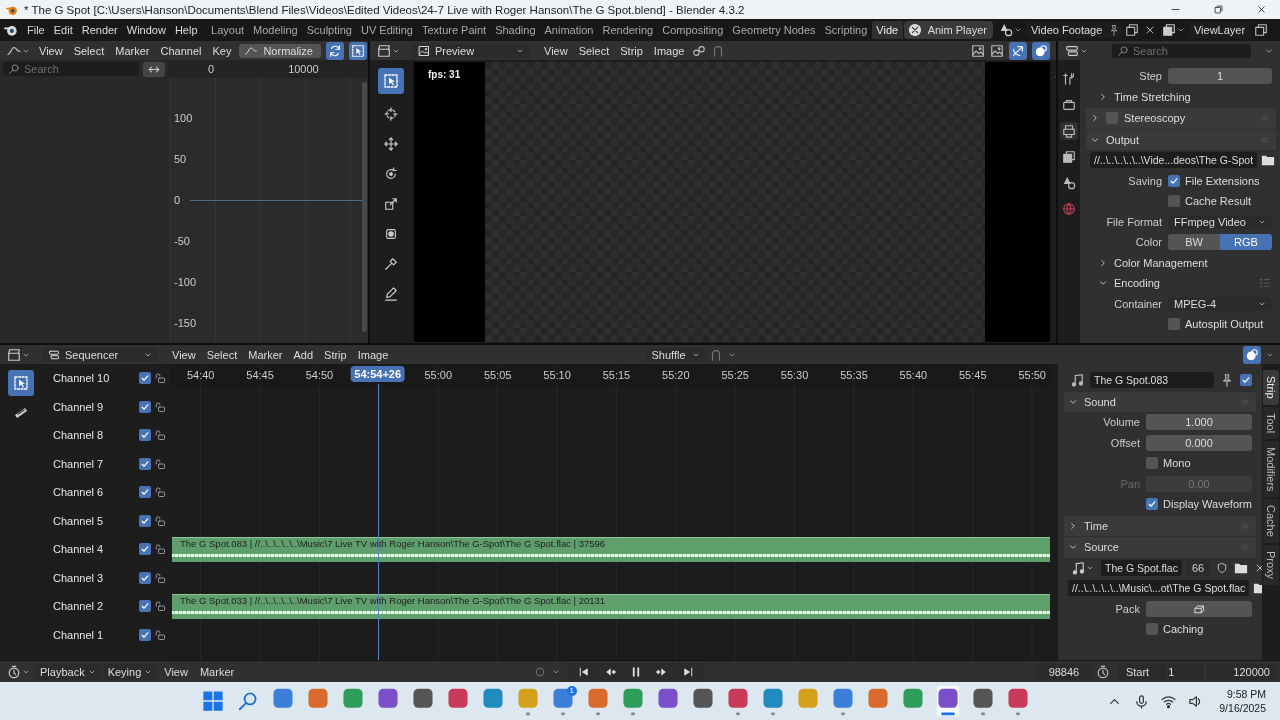 The height and width of the screenshot is (720, 1280). I want to click on workspace-tab: Sculpting, so click(329, 30).